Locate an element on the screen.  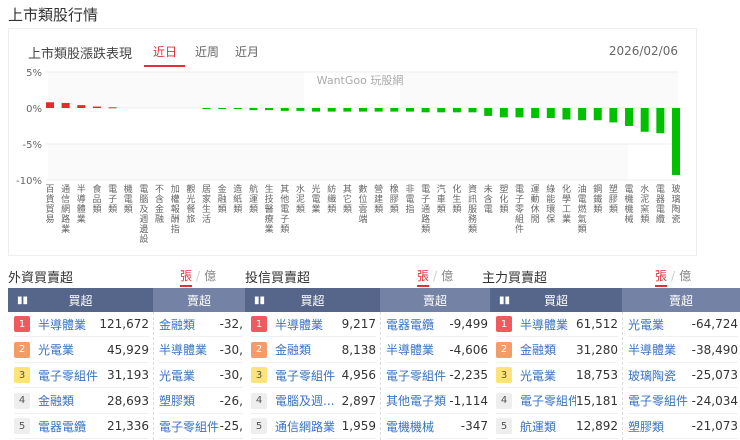
buy-row: 5 通信網路業 1,959 is located at coordinates (313, 426).